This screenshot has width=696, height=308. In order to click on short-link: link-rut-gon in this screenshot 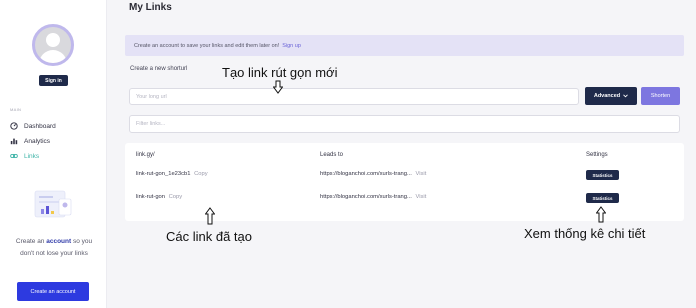, I will do `click(150, 197)`.